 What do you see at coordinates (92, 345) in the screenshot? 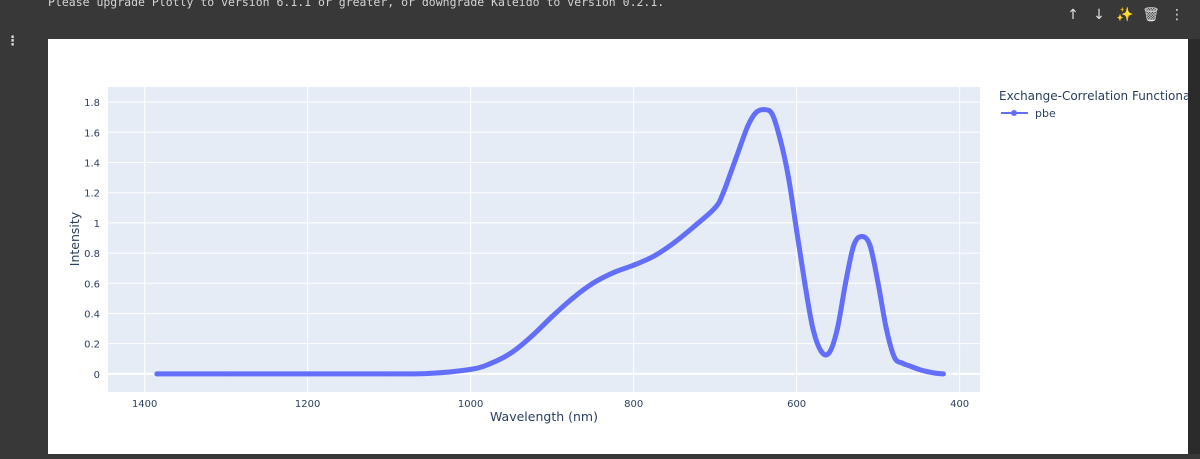
I see `y-tick-label: 0.2` at bounding box center [92, 345].